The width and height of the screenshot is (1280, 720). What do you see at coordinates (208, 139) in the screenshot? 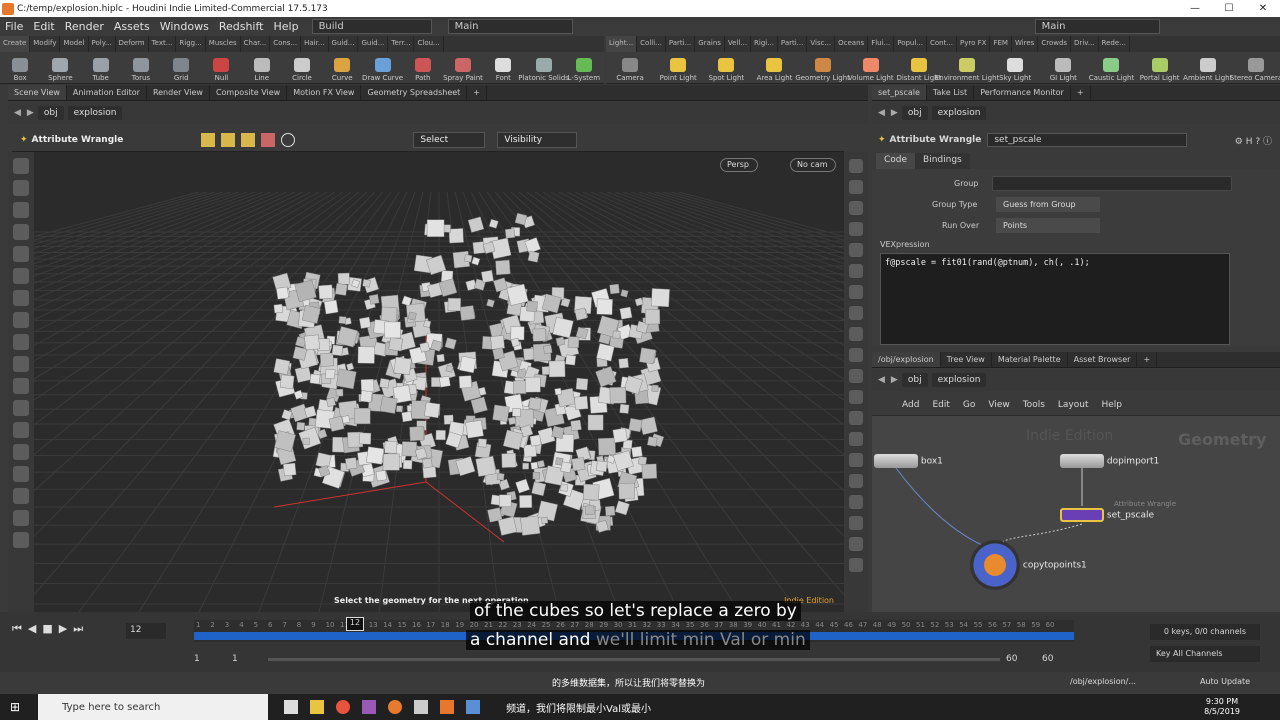
I see `select-points-icon` at bounding box center [208, 139].